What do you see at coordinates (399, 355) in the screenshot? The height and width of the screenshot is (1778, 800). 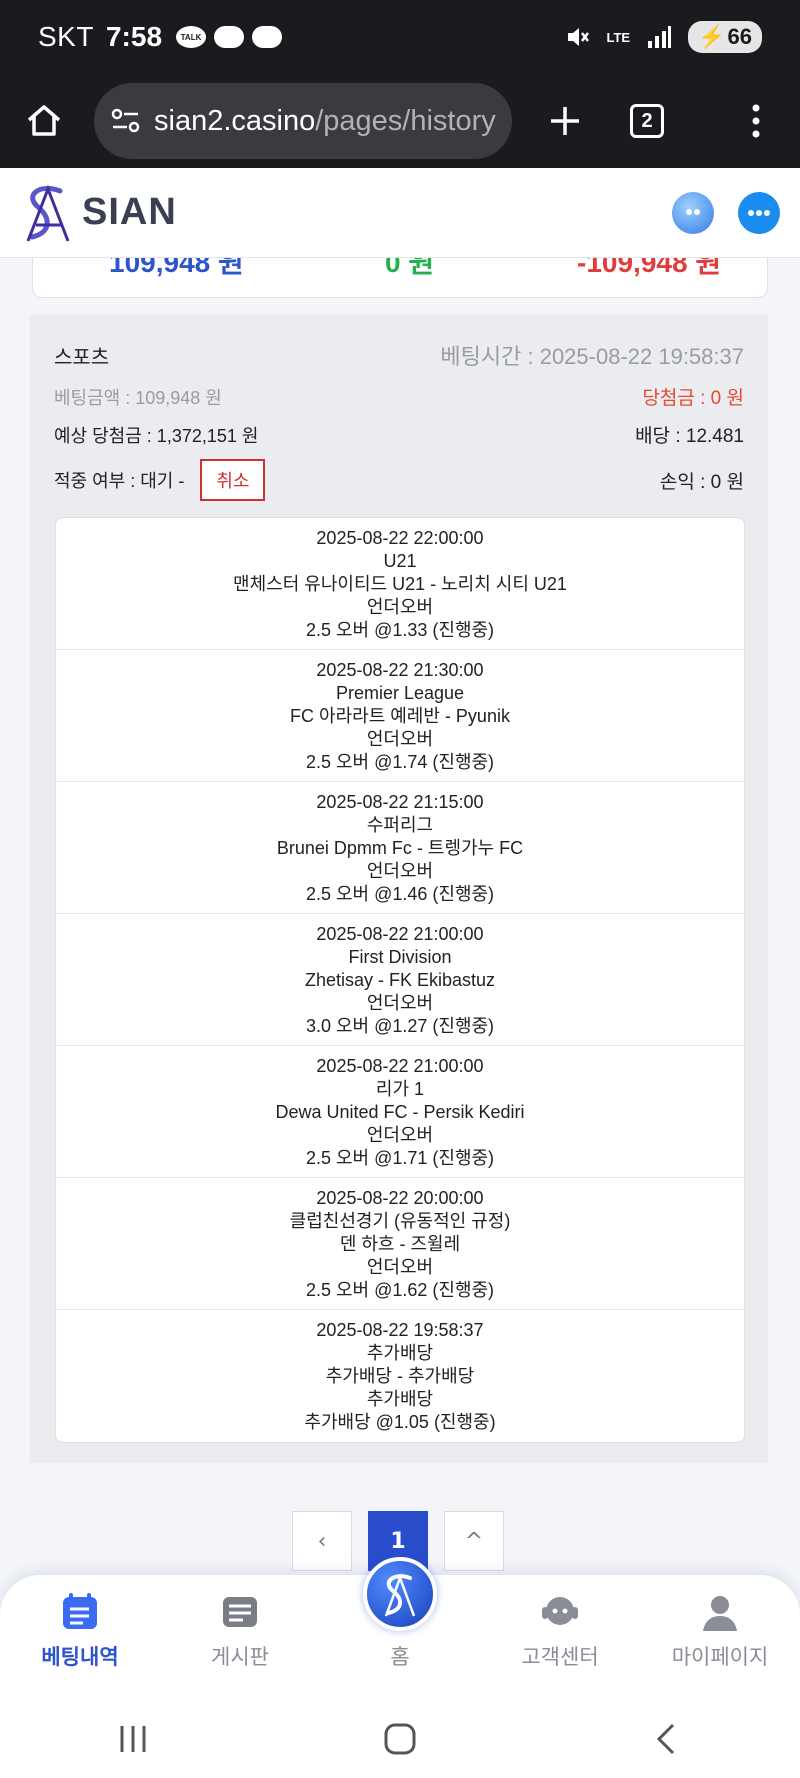 I see `bet-header-row: 스포츠 베팅시간 : 2025-08-22 19:58:37` at bounding box center [399, 355].